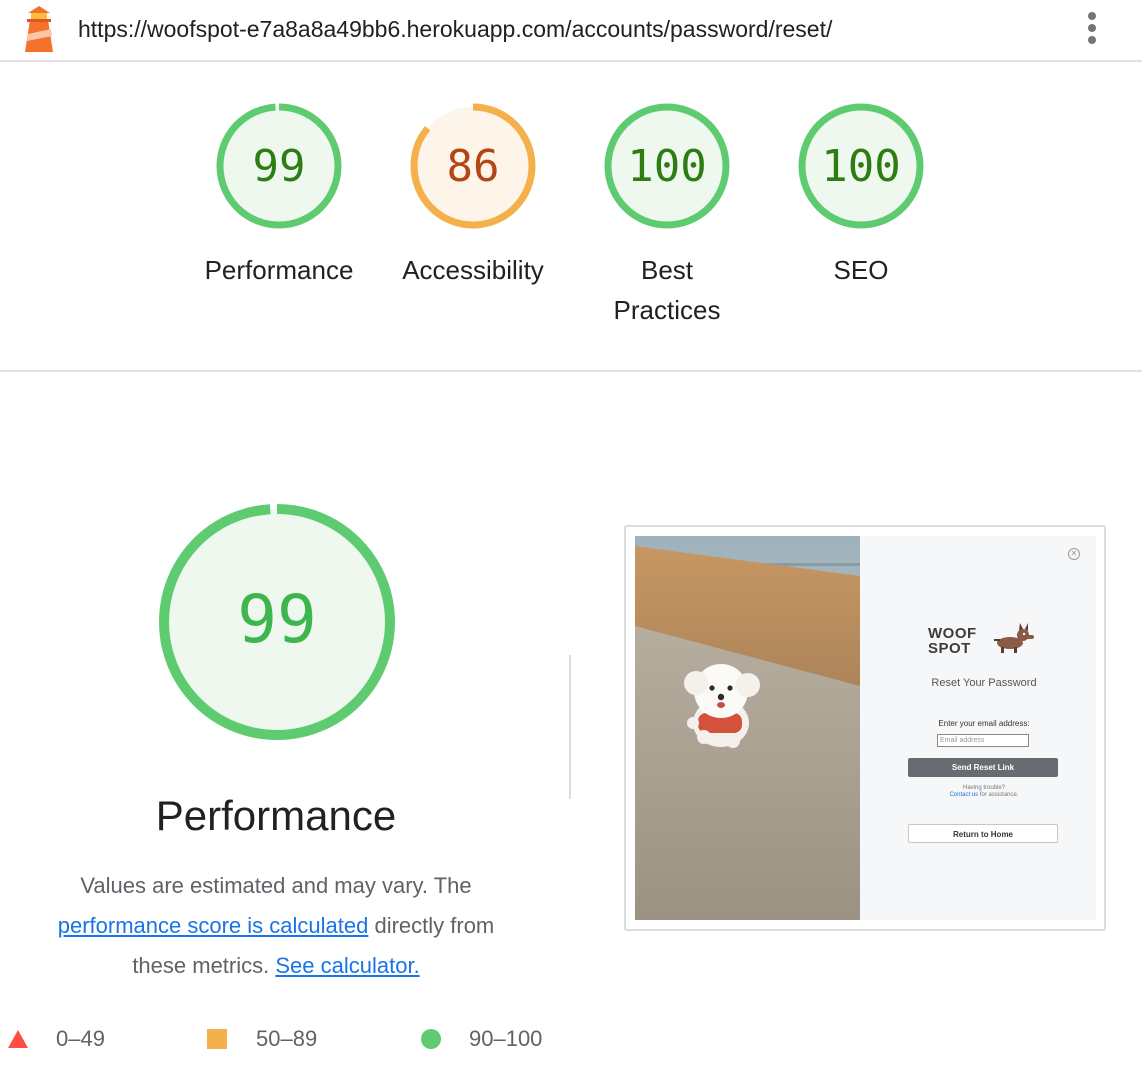 The width and height of the screenshot is (1142, 1070). I want to click on more-vert-icon, so click(1092, 30).